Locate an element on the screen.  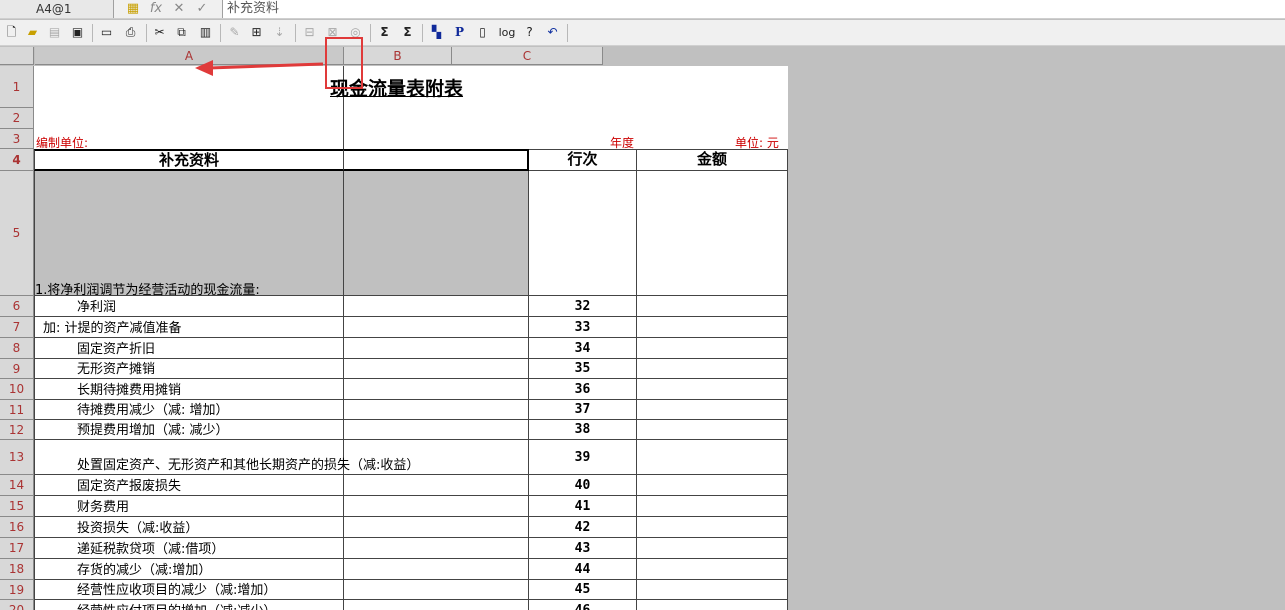
help-icon: ? is located at coordinates (529, 32).